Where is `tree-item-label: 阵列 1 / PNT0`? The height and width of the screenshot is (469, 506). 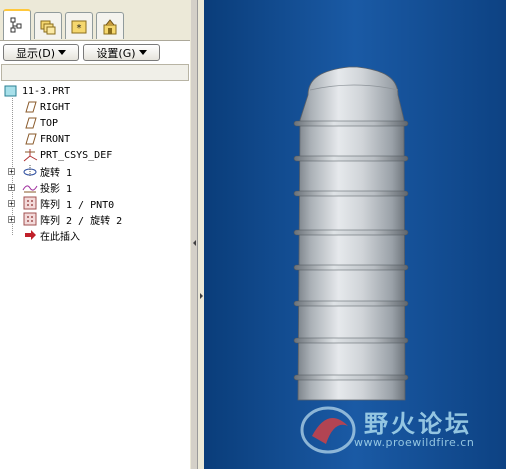
tree-item-label: 阵列 1 / PNT0 is located at coordinates (77, 205).